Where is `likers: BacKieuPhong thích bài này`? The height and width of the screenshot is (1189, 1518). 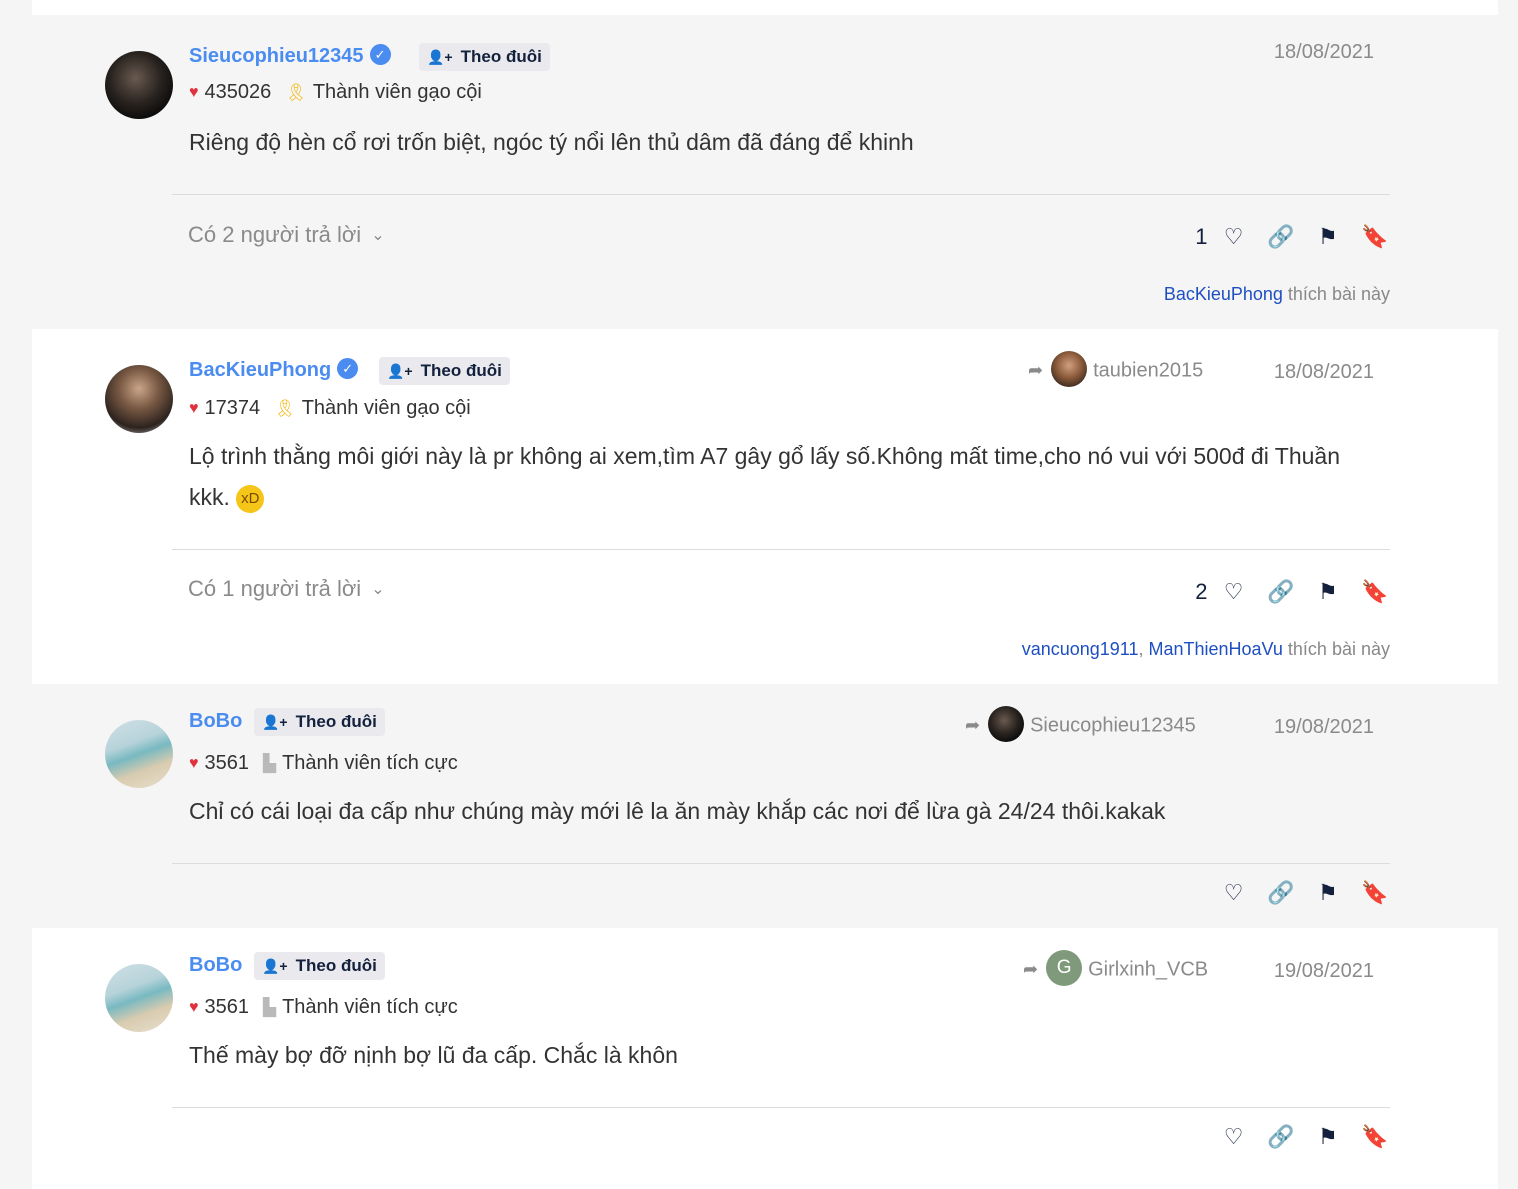 likers: BacKieuPhong thích bài này is located at coordinates (1276, 294).